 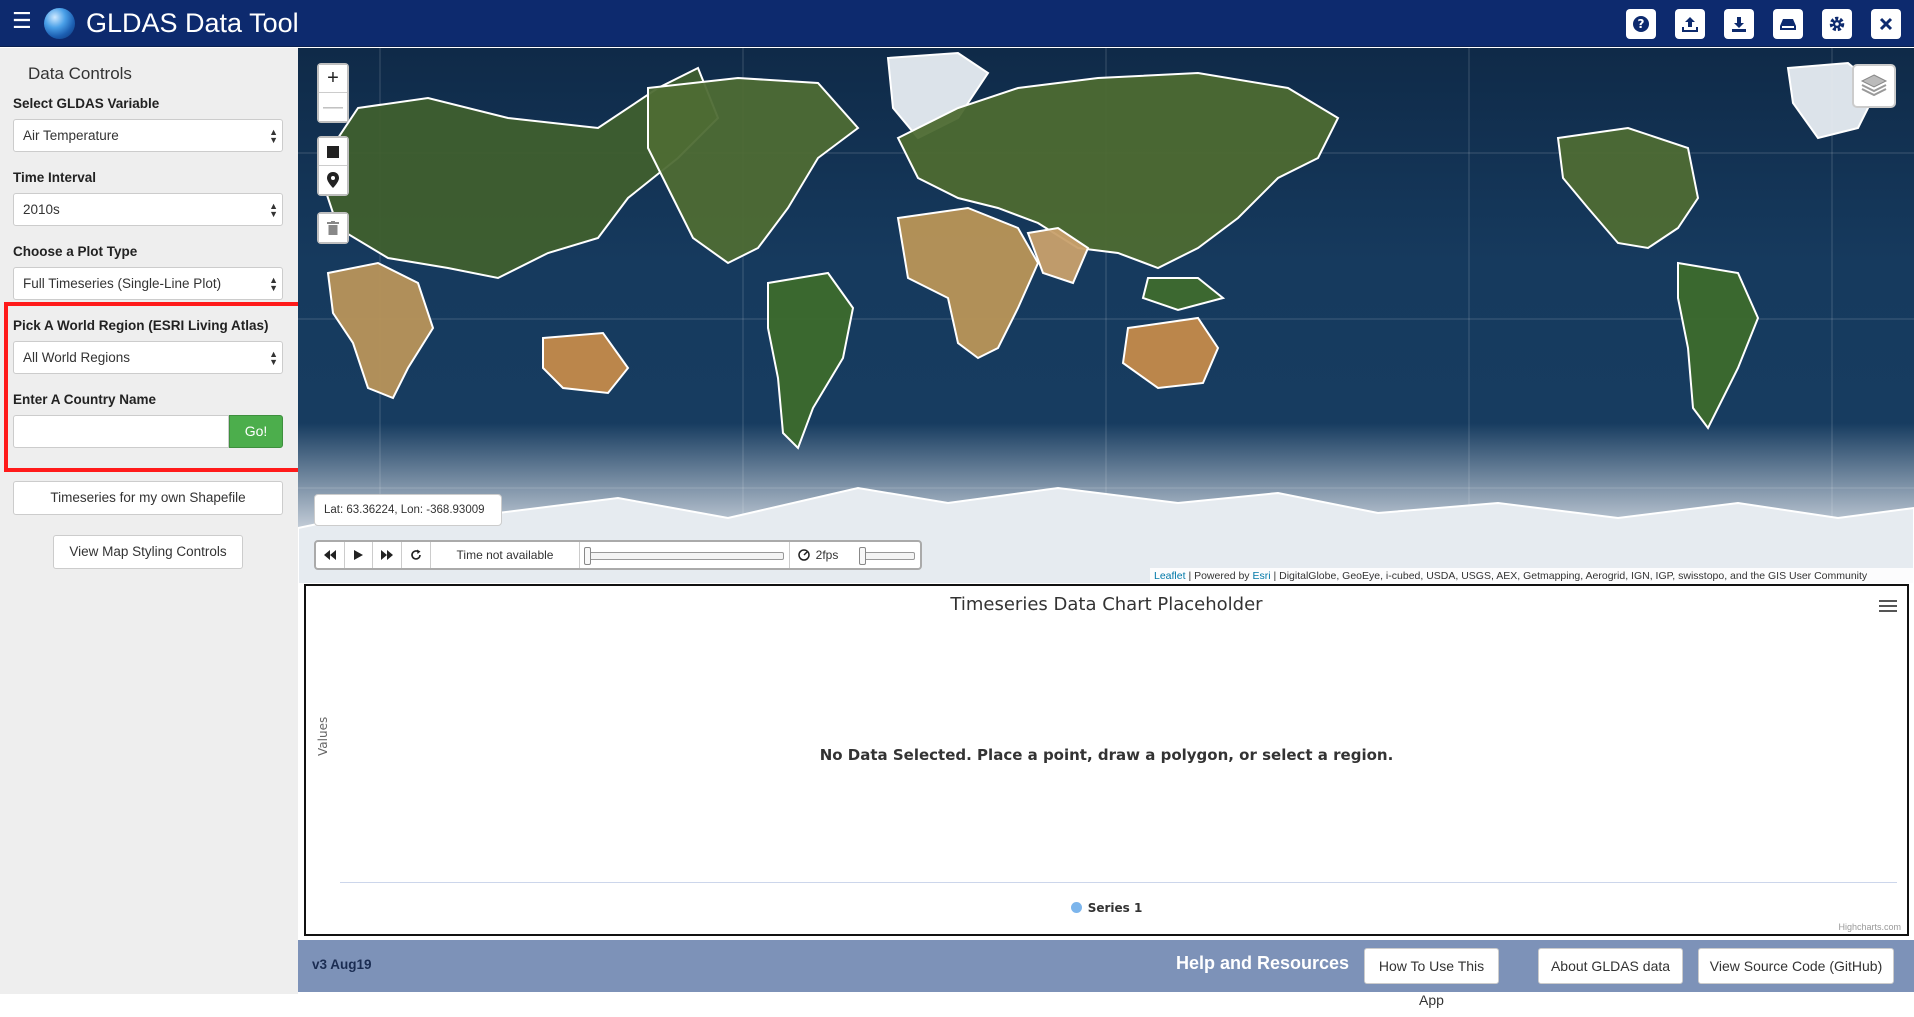 I want to click on time-slider-knob, so click(x=588, y=556).